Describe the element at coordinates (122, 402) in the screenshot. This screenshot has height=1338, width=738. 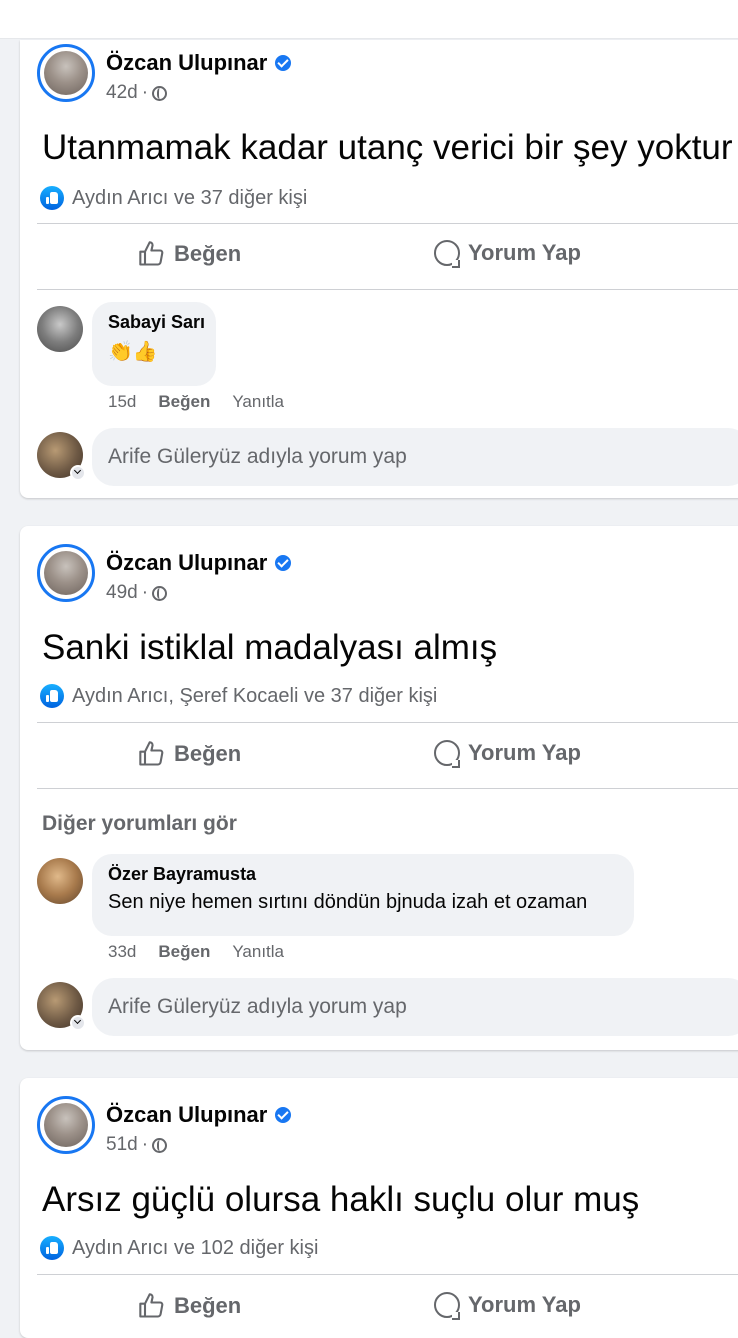
I see `comment-time: 15d` at that location.